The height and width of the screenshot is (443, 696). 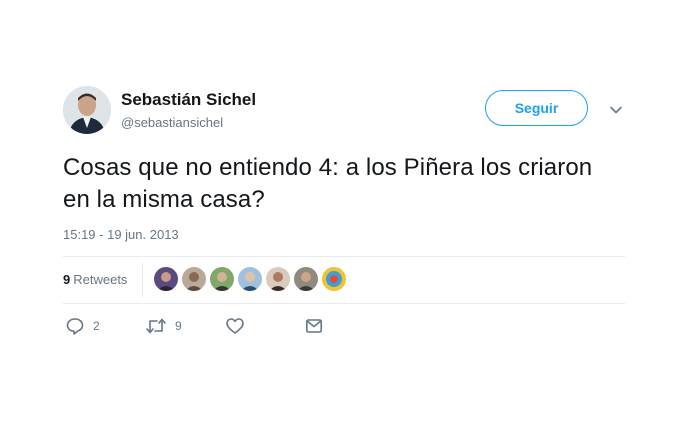 What do you see at coordinates (344, 303) in the screenshot?
I see `divider` at bounding box center [344, 303].